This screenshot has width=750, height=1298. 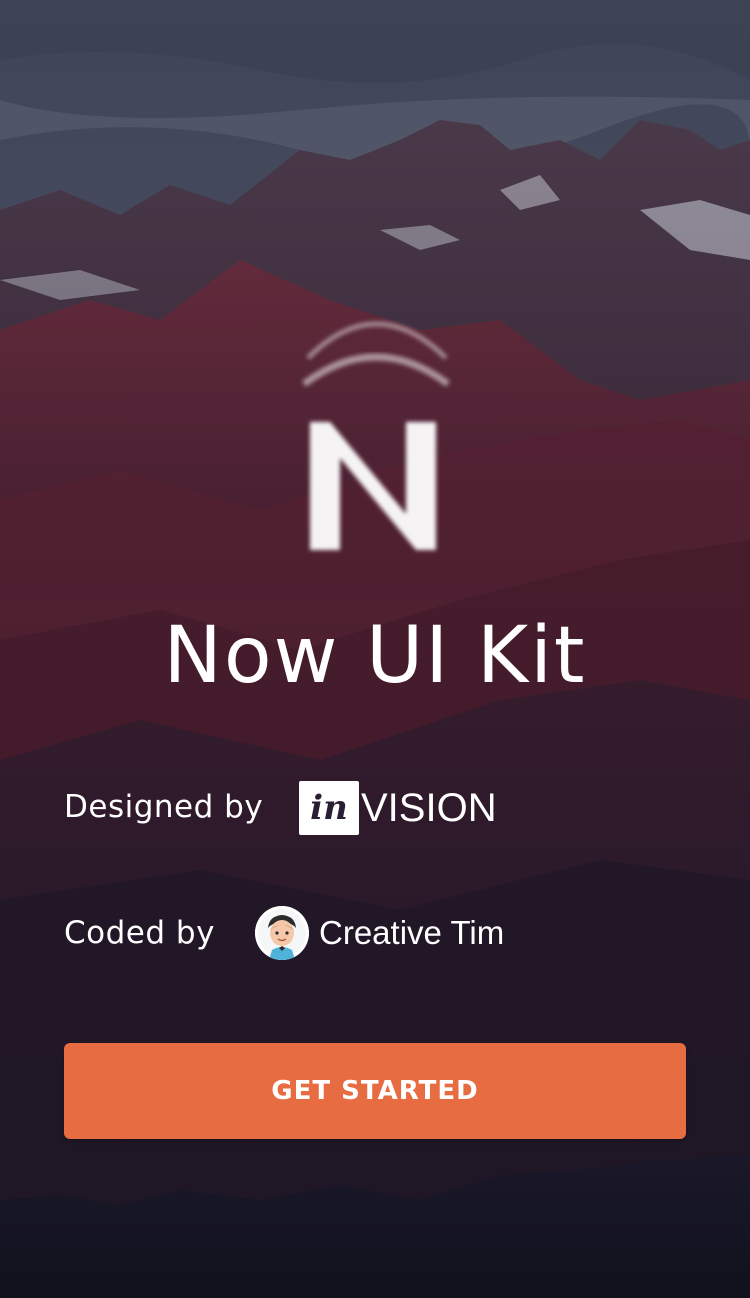 What do you see at coordinates (412, 932) in the screenshot?
I see `creative-tim-name: Creative Tim` at bounding box center [412, 932].